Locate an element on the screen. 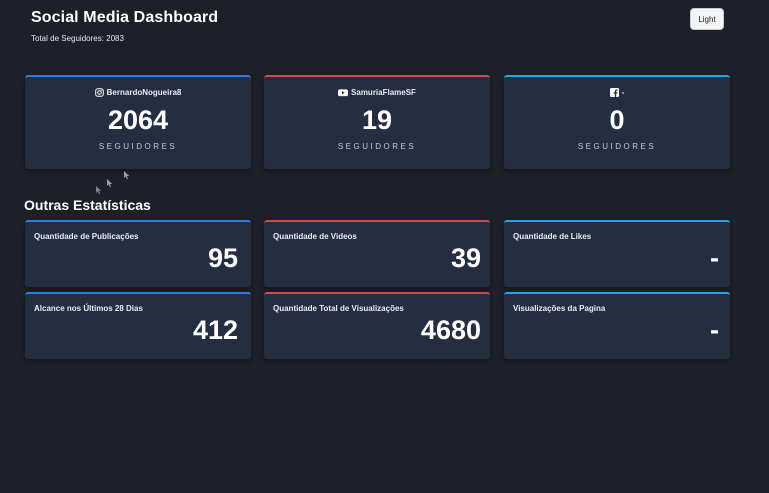 The height and width of the screenshot is (493, 769). other-stats-title: Outras Estatísticas is located at coordinates (87, 205).